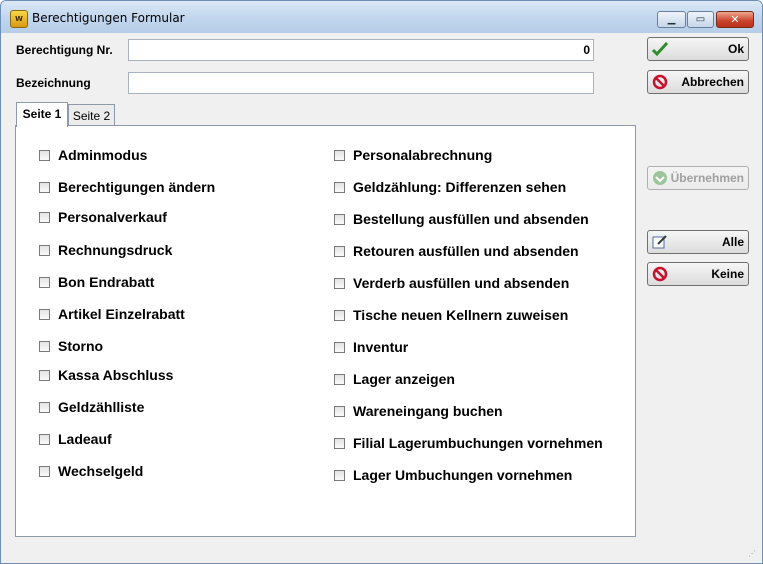 This screenshot has width=763, height=564. Describe the element at coordinates (106, 282) in the screenshot. I see `permission-label: Bon Endrabatt` at that location.